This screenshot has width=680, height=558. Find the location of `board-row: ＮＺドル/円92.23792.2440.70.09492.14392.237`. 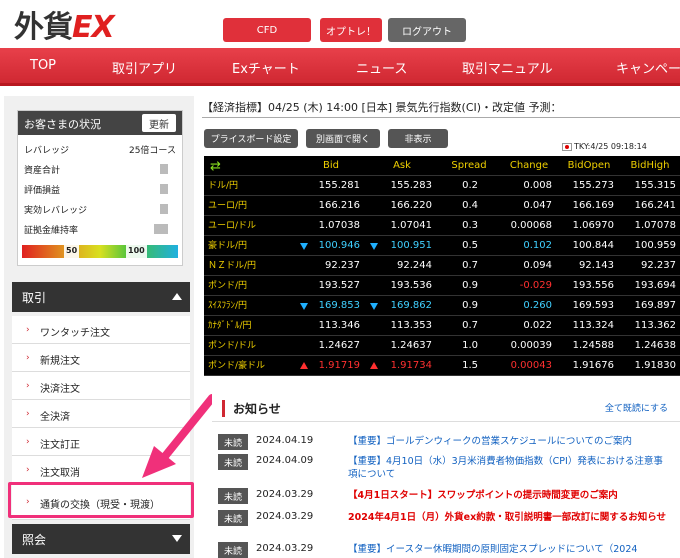

board-row: ＮＺドル/円92.23792.2440.70.09492.14392.237 is located at coordinates (442, 266).